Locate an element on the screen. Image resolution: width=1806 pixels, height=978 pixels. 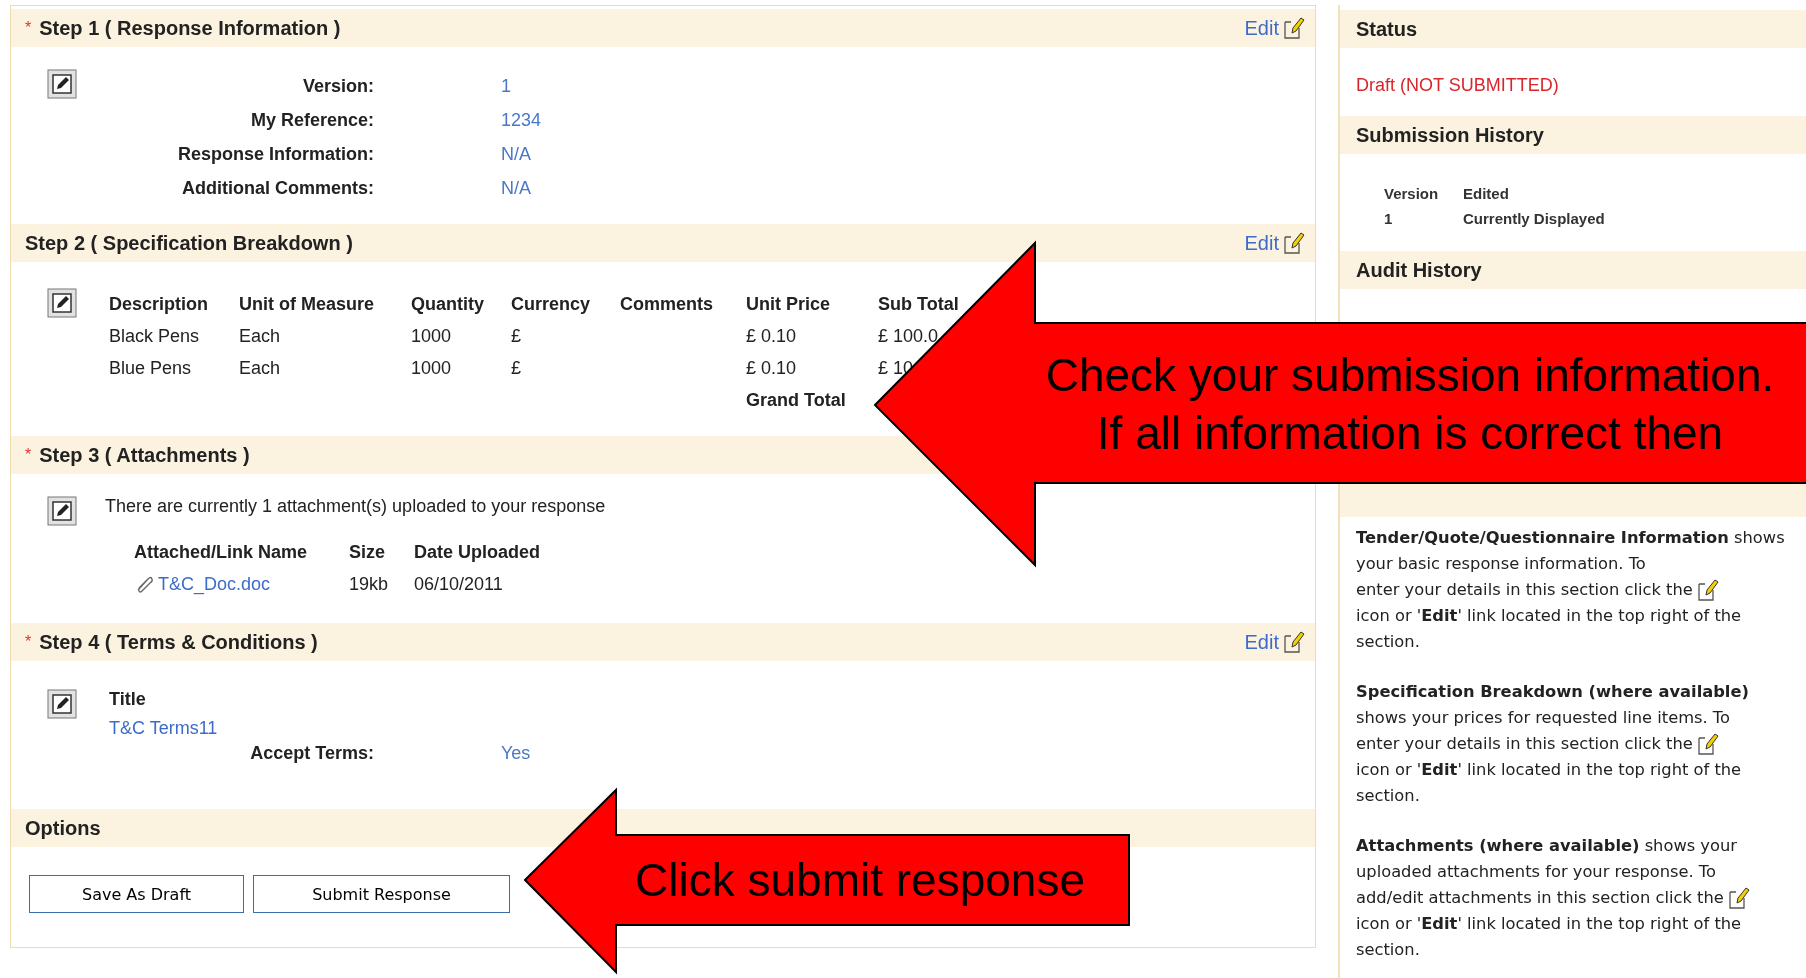
column-header: Description is located at coordinates (159, 304).